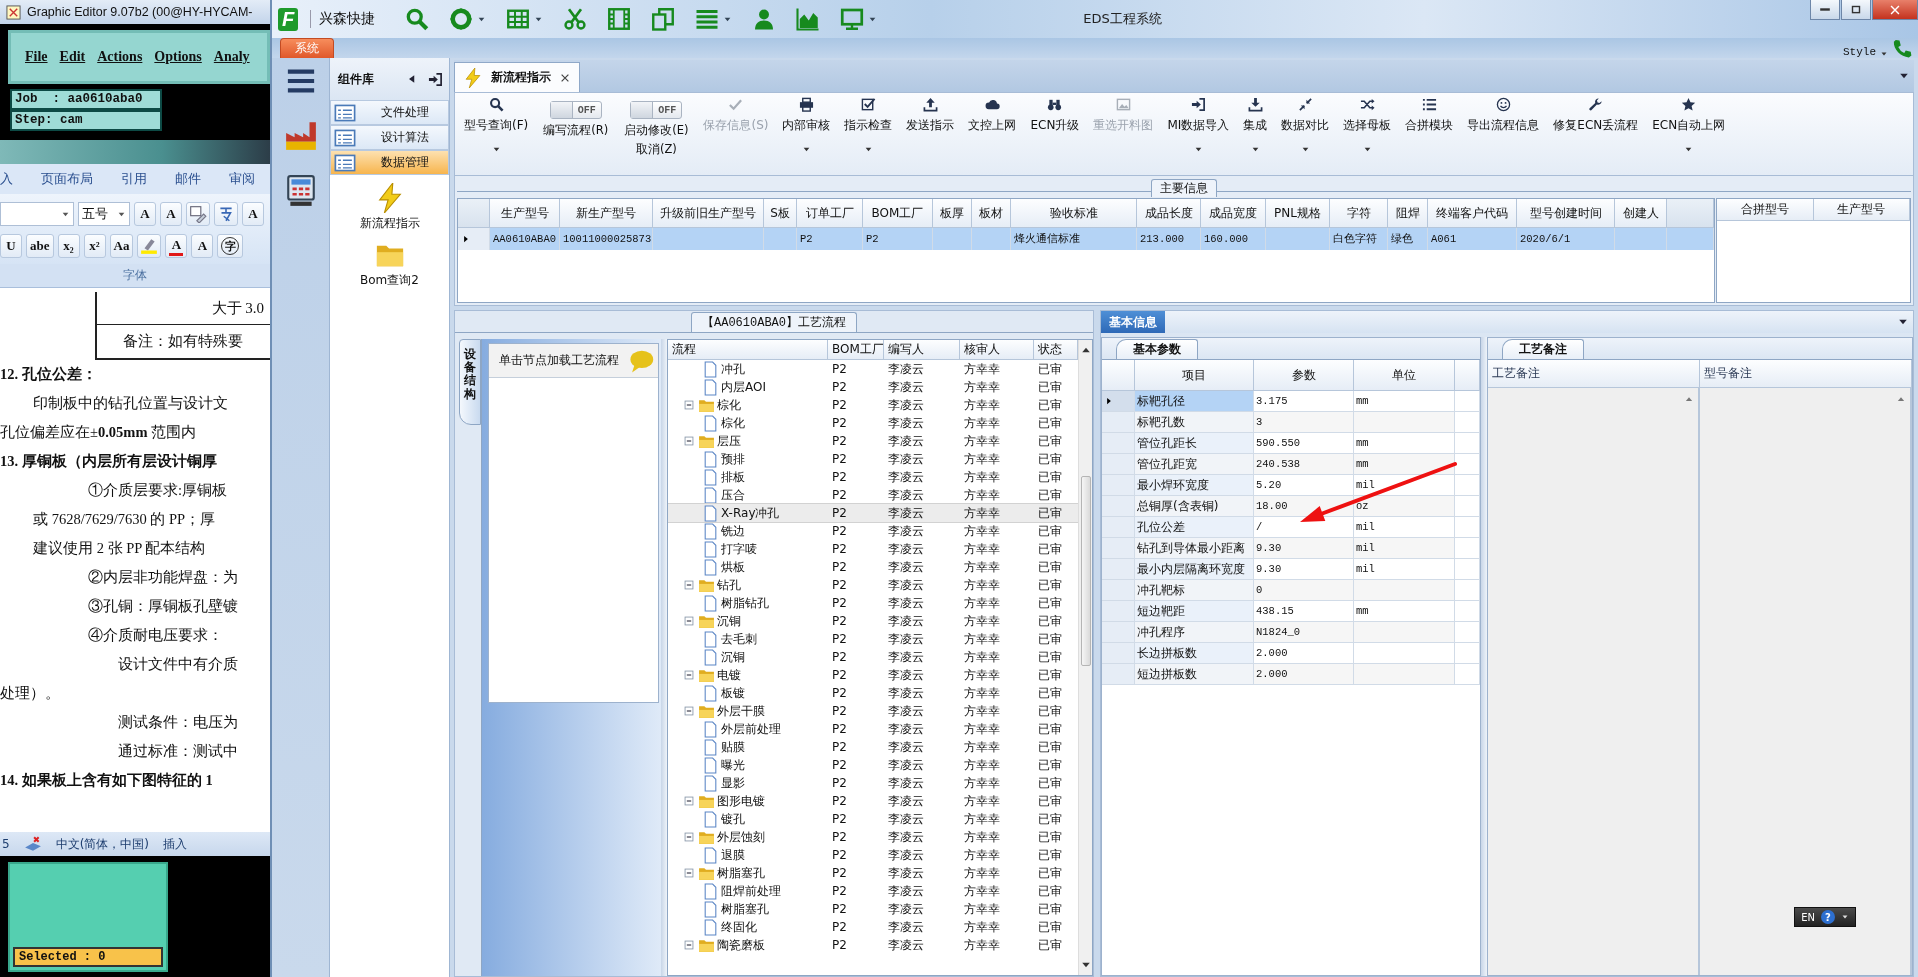 This screenshot has width=1918, height=977. I want to click on menu-item: File, so click(36, 57).